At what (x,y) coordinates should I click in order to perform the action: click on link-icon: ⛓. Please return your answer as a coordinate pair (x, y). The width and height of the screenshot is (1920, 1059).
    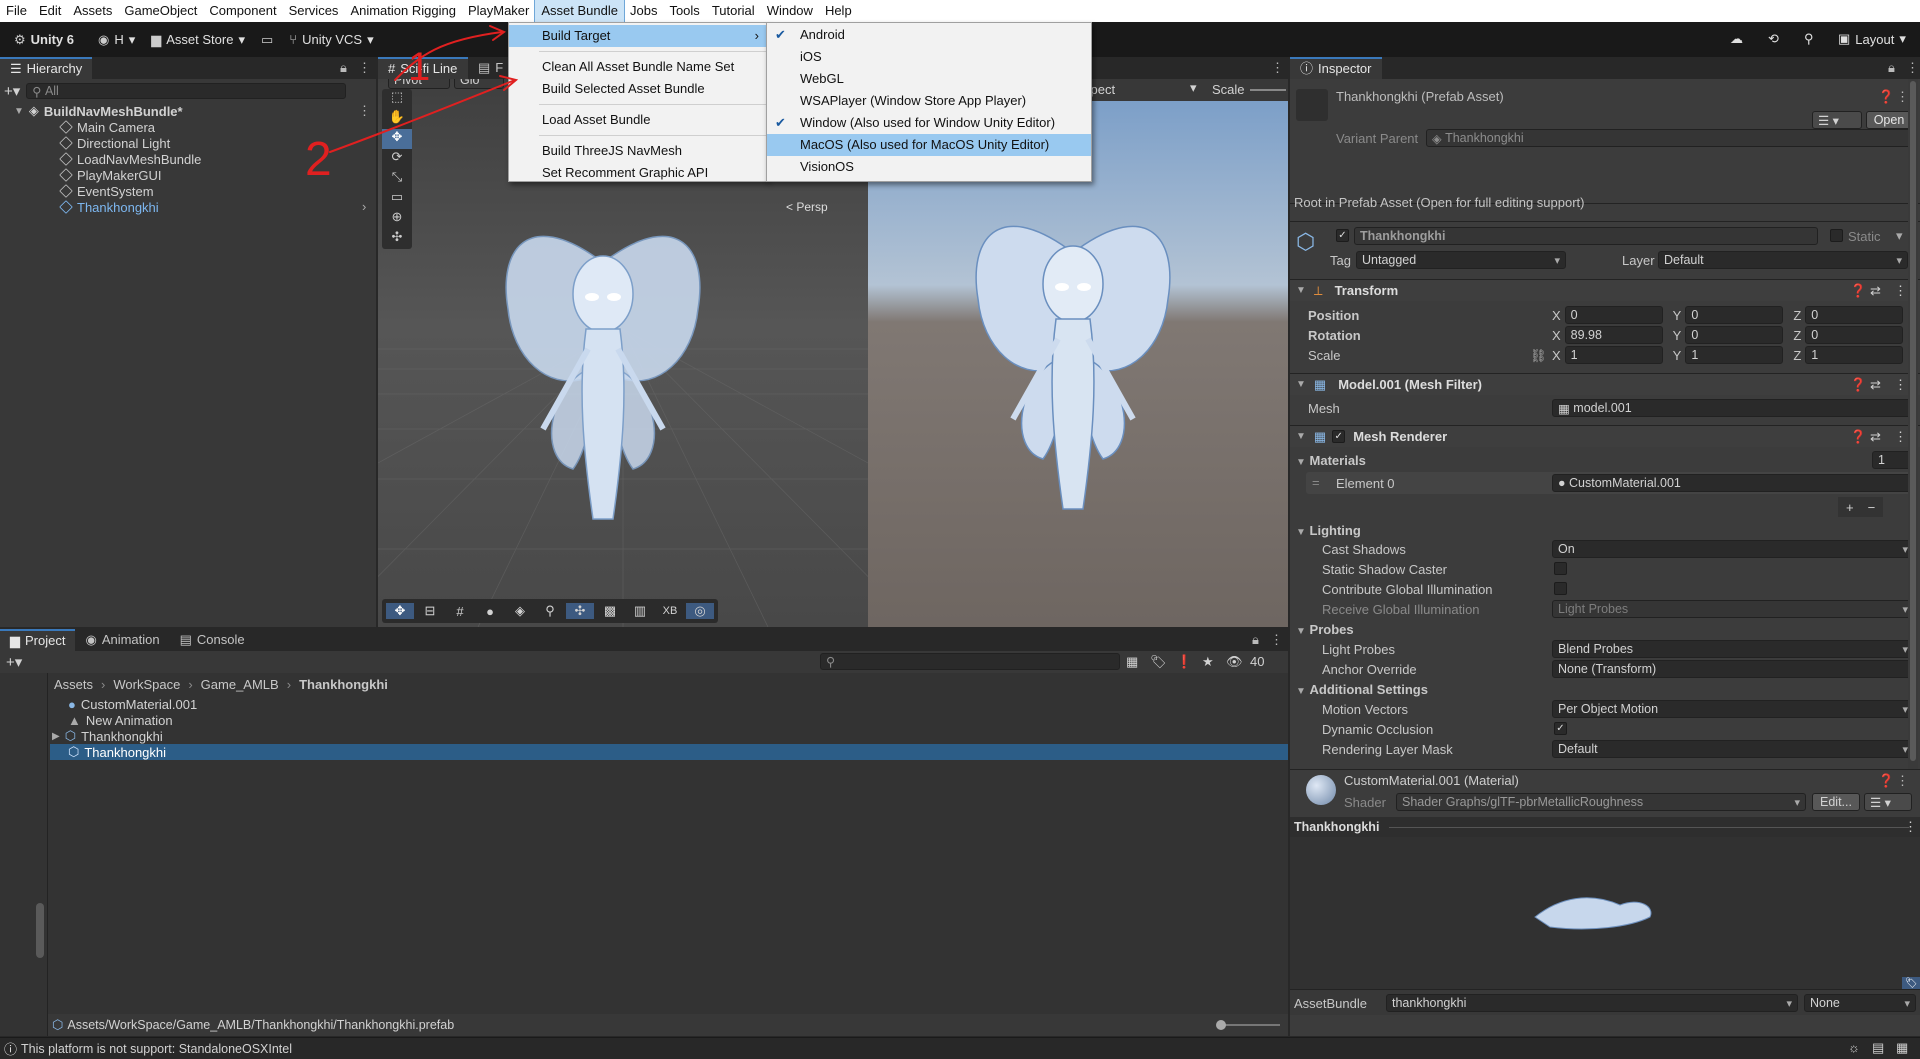
    Looking at the image, I should click on (1538, 356).